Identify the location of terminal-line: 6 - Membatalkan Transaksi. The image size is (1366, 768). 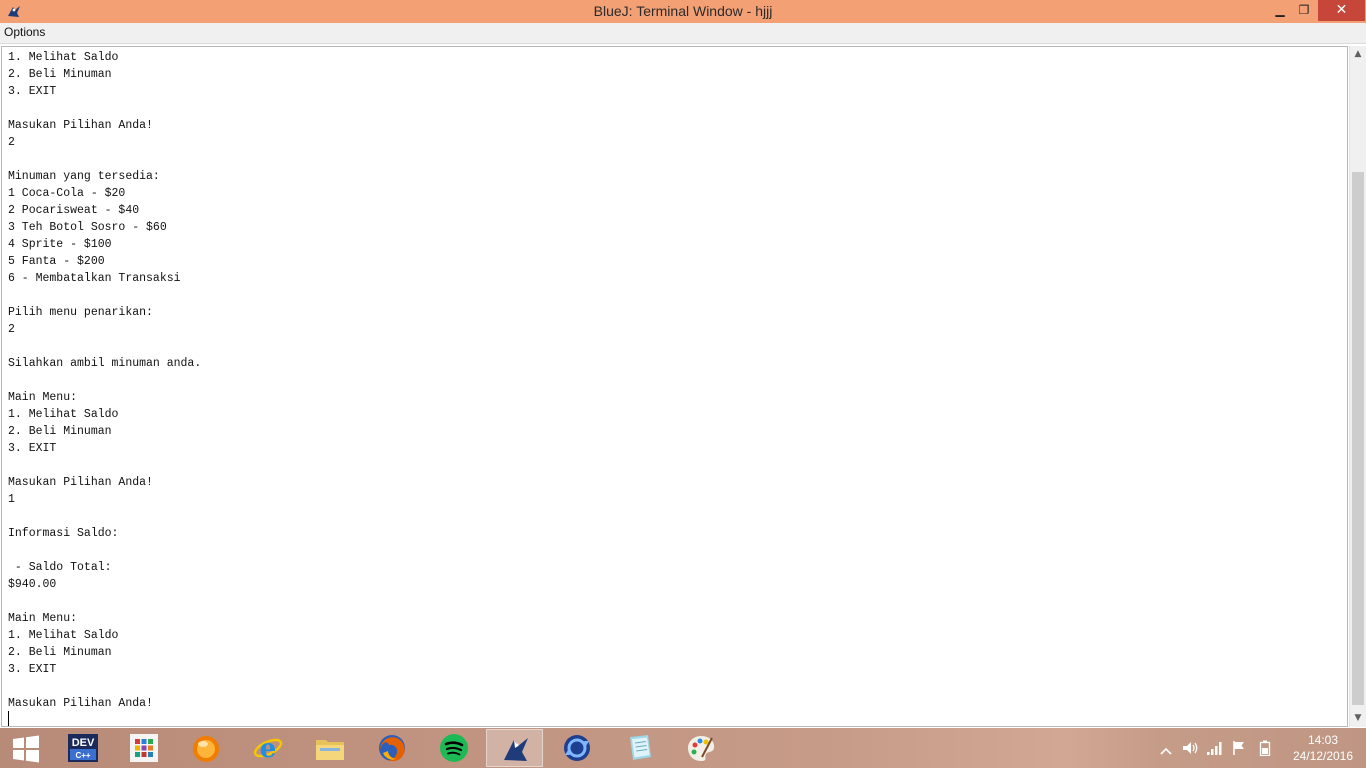
(94, 278).